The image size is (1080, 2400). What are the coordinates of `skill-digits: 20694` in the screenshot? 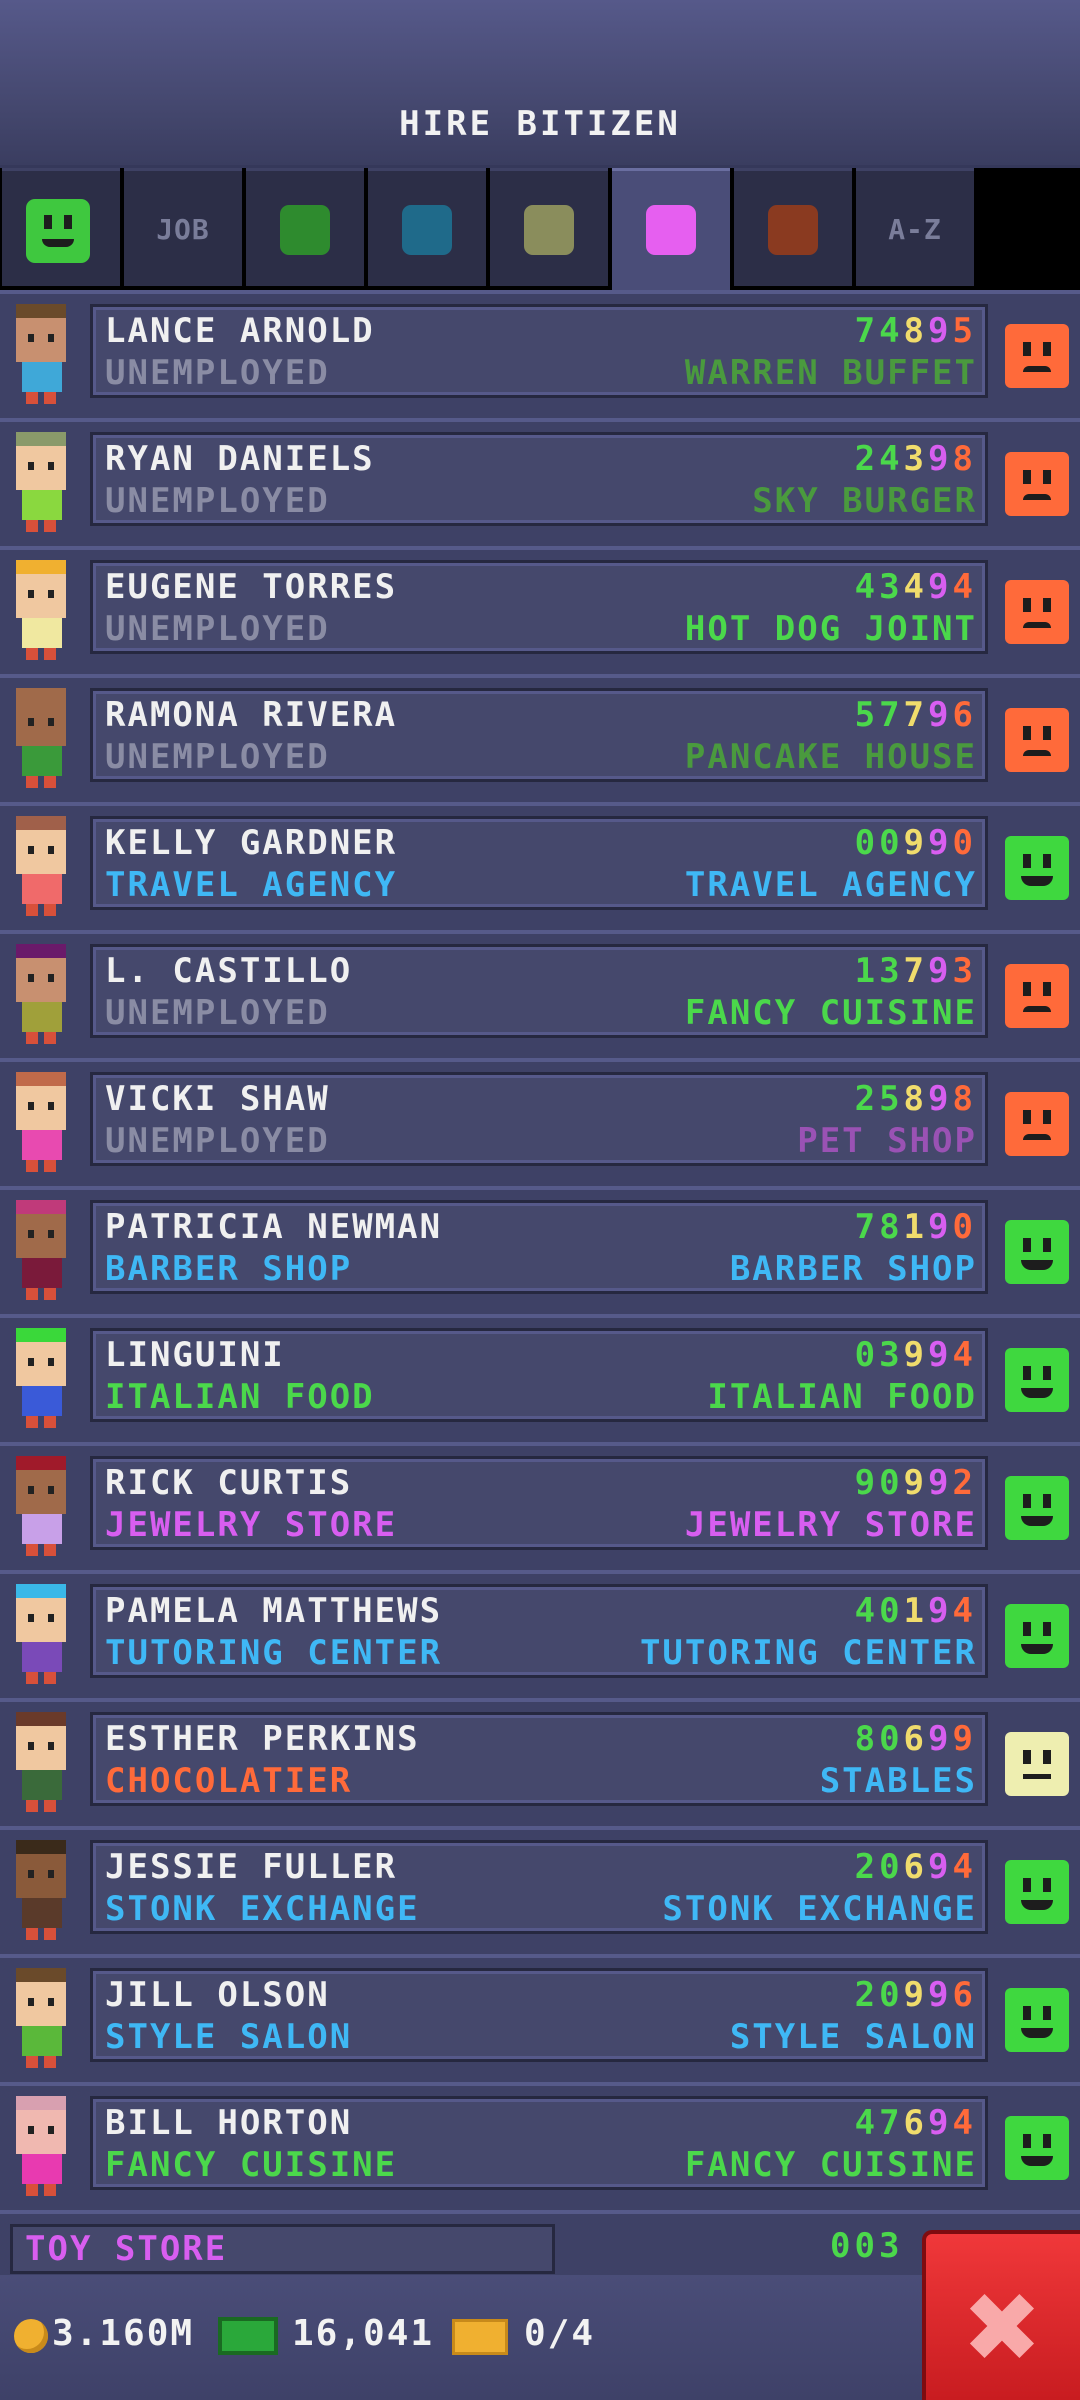 It's located at (915, 1867).